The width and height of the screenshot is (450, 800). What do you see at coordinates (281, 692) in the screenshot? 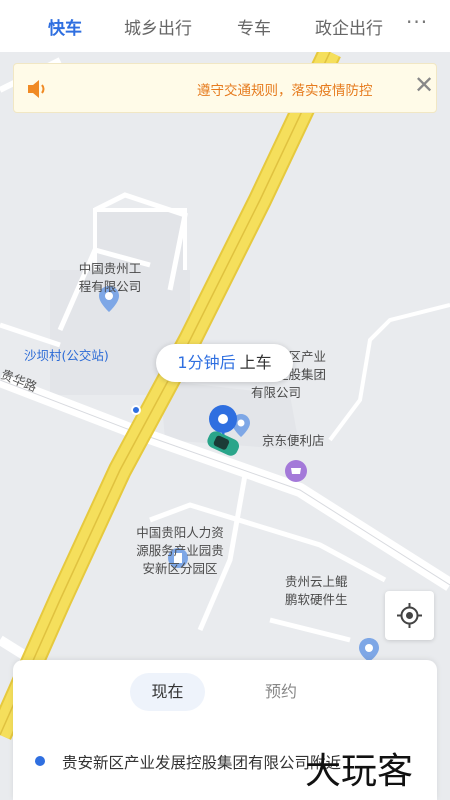
I see `tab-reserve: 预约` at bounding box center [281, 692].